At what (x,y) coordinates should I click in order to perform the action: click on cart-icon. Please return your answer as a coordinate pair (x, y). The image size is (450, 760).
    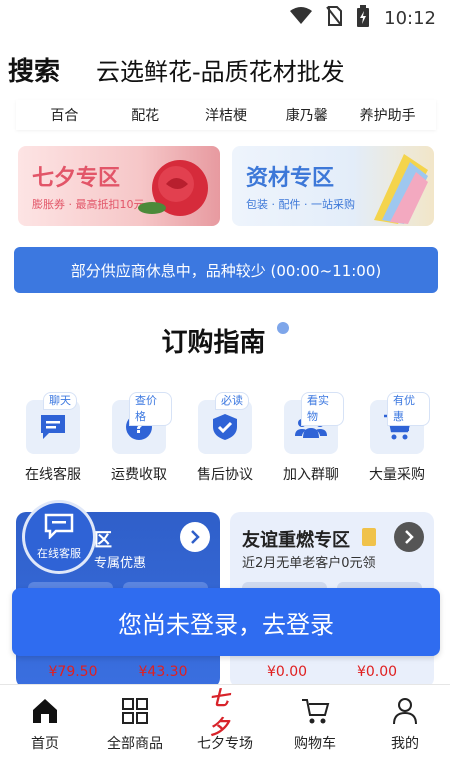
    Looking at the image, I should click on (315, 711).